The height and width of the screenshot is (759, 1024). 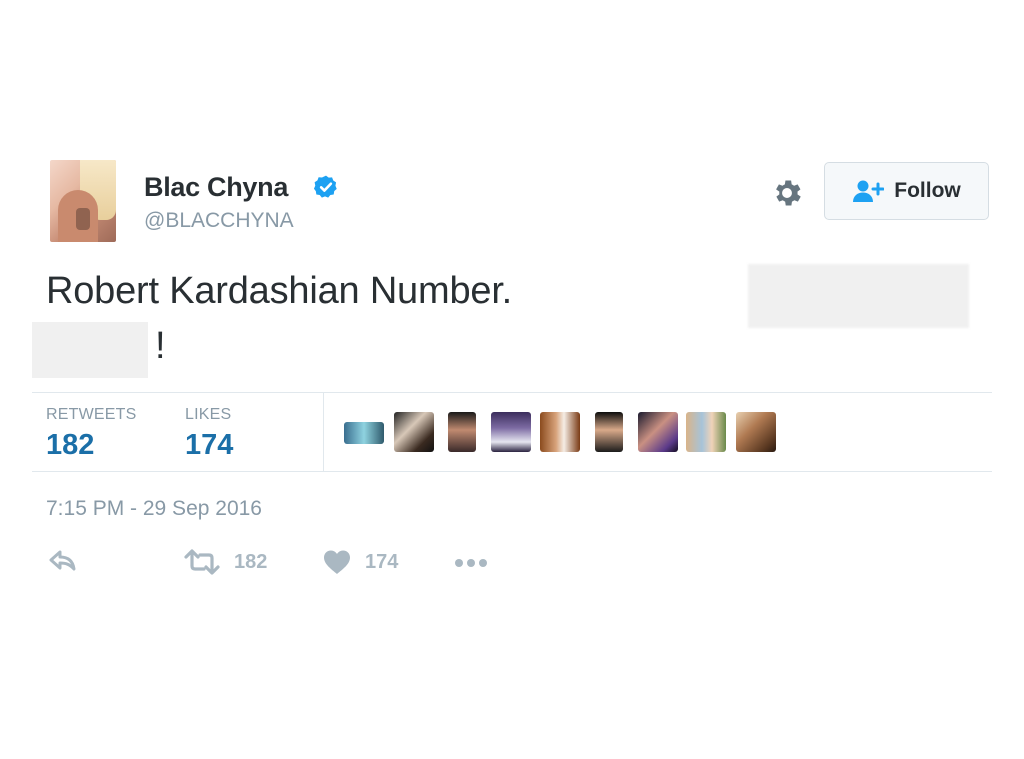 What do you see at coordinates (208, 415) in the screenshot?
I see `likes-label: LIKES` at bounding box center [208, 415].